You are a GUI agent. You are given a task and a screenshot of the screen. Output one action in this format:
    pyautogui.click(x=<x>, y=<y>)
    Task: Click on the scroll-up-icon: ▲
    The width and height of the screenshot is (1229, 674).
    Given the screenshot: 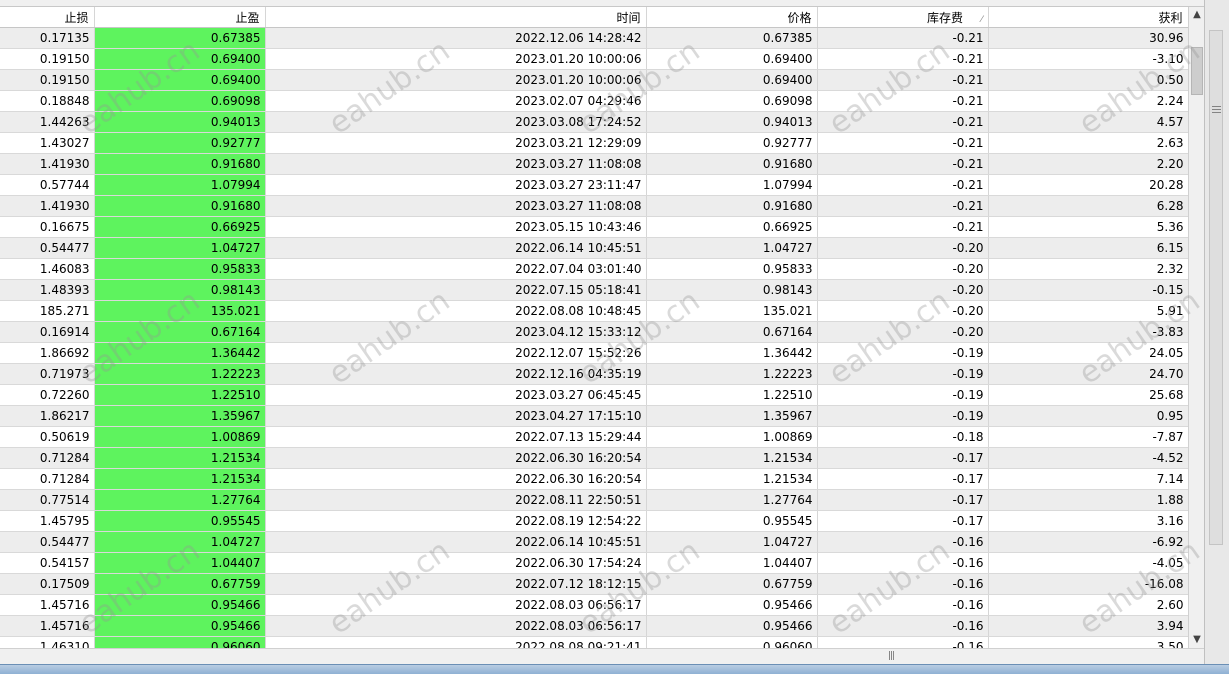 What is the action you would take?
    pyautogui.click(x=1197, y=15)
    